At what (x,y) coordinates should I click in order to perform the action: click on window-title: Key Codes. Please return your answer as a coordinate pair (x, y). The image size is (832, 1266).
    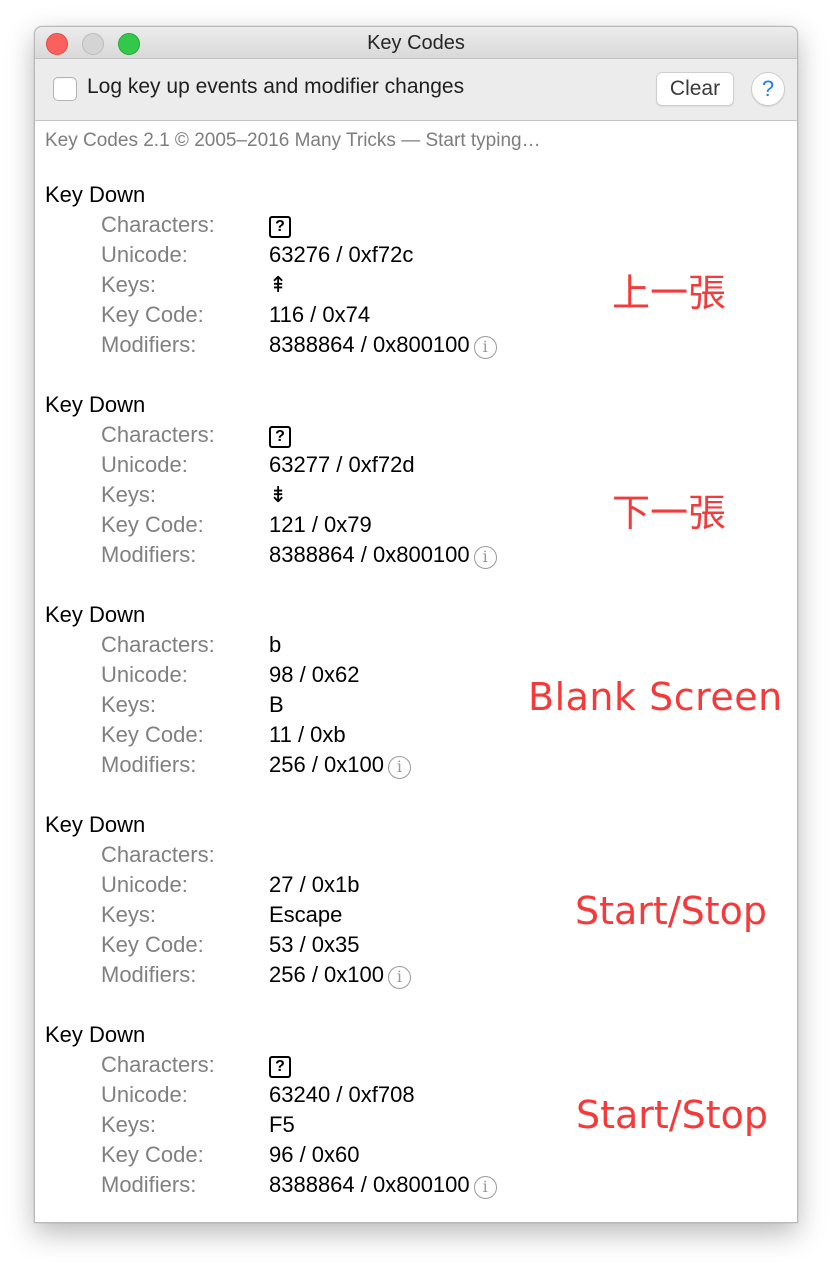
    Looking at the image, I should click on (416, 43).